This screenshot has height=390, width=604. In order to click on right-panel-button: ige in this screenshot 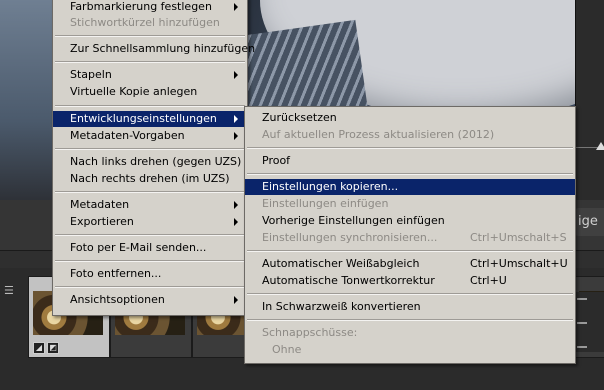, I will do `click(589, 222)`.